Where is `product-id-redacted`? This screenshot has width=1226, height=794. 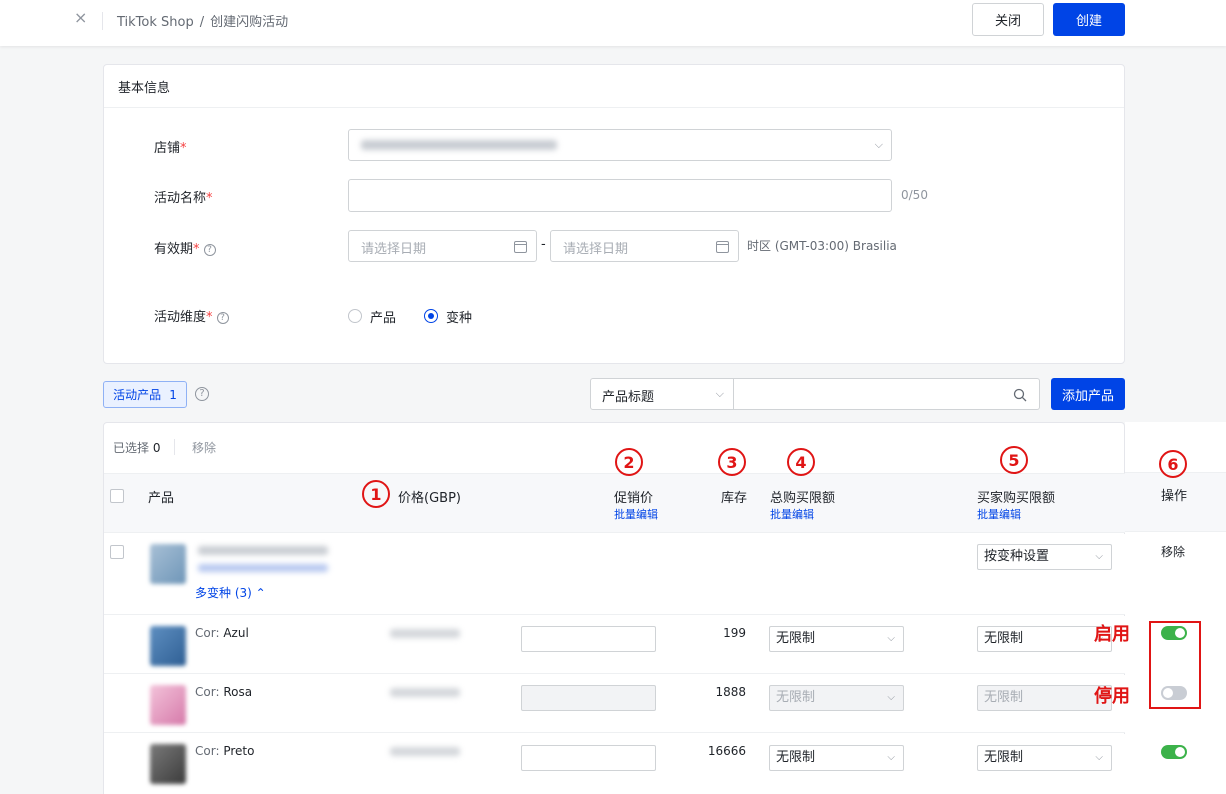
product-id-redacted is located at coordinates (263, 568).